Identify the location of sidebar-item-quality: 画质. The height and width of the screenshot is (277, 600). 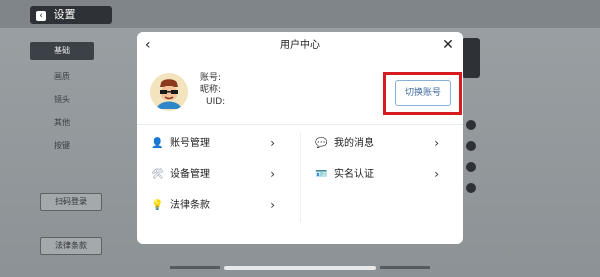
(62, 77).